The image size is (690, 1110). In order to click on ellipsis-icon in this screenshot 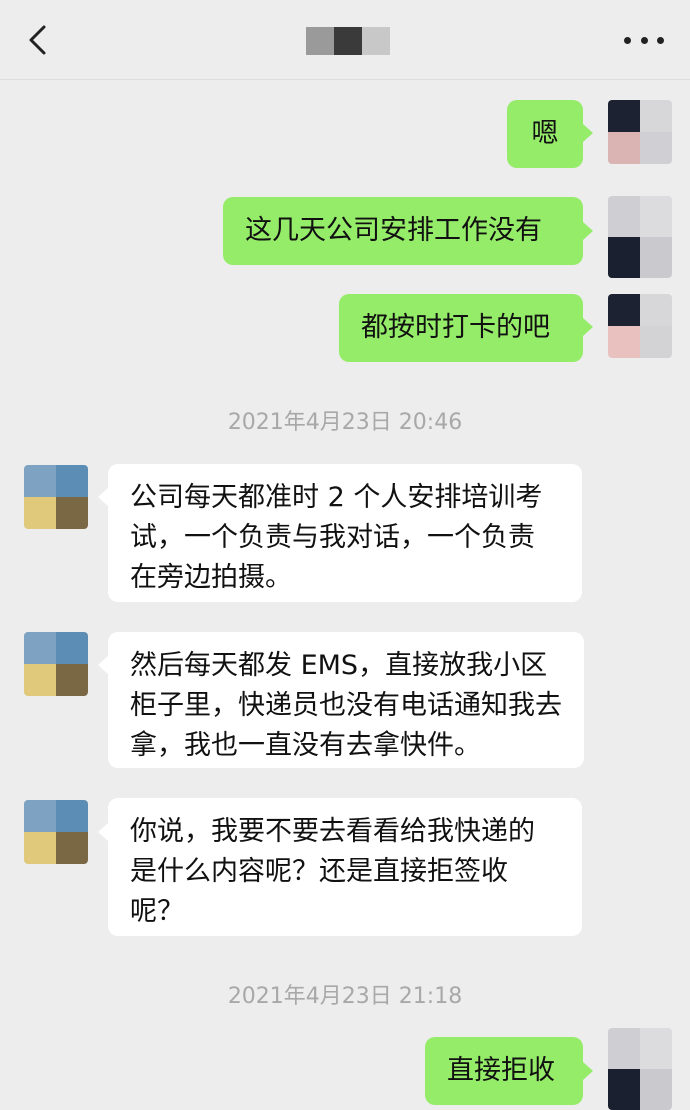, I will do `click(627, 40)`.